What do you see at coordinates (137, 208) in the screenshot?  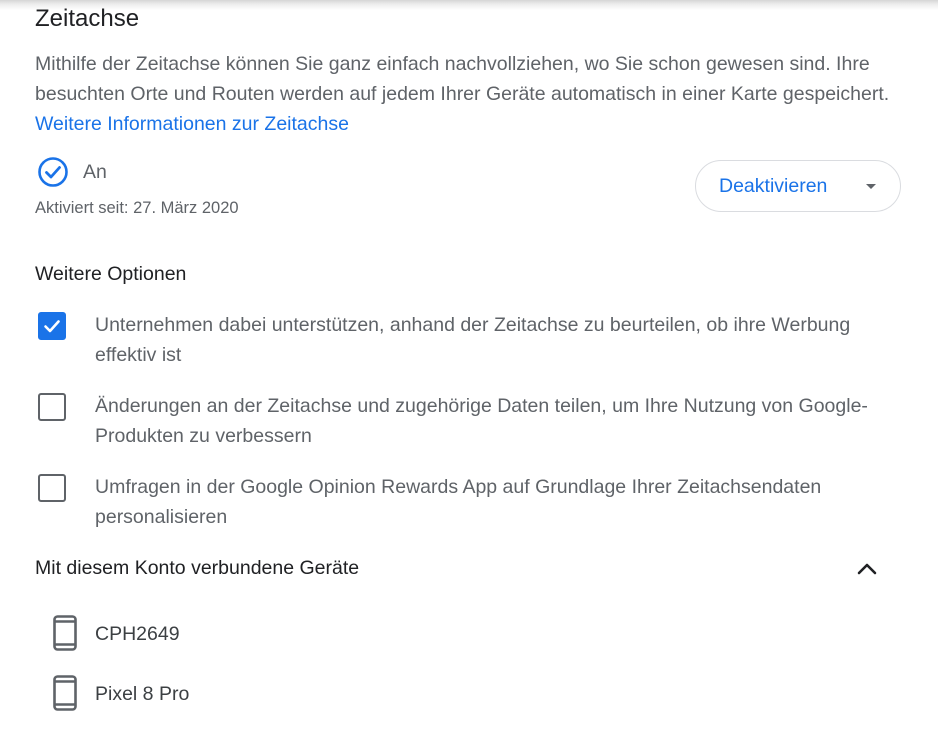 I see `status-since: Aktiviert seit: 27. März 2020` at bounding box center [137, 208].